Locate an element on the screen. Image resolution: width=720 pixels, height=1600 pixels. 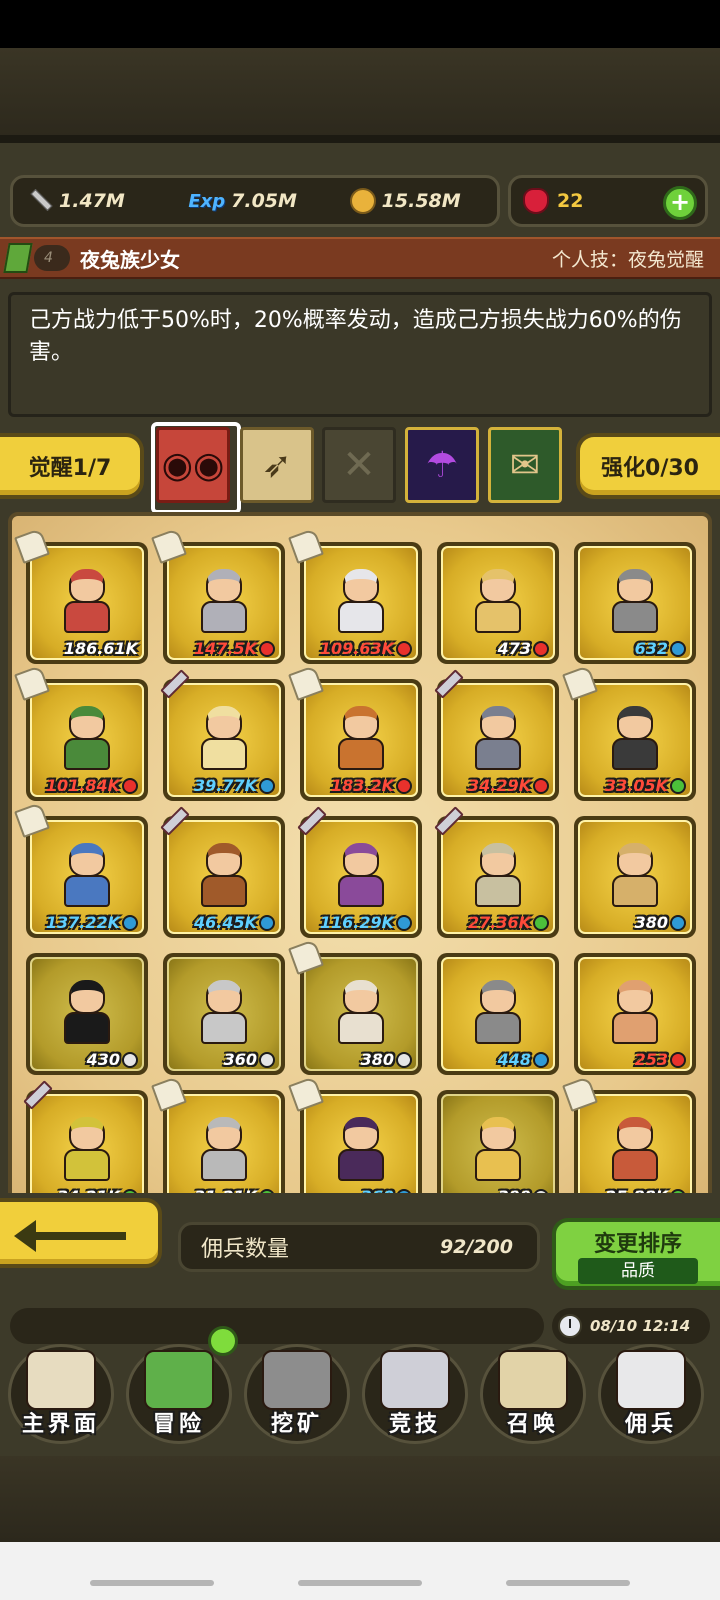
gold-value: 15.58M is located at coordinates (421, 201).